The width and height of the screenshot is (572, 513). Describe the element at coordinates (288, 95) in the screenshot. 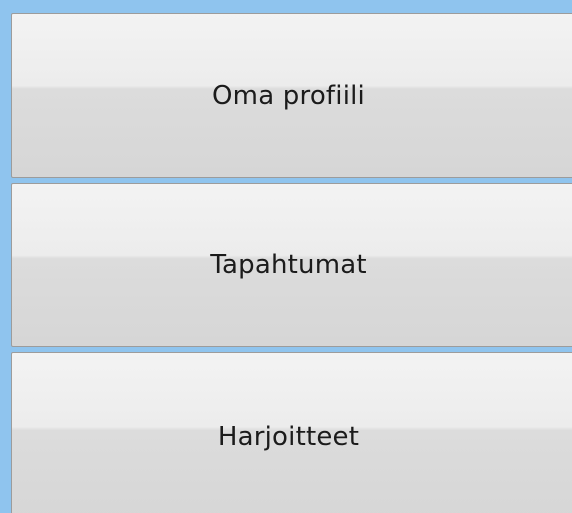

I see `own-profile-label: Oma profiili` at that location.